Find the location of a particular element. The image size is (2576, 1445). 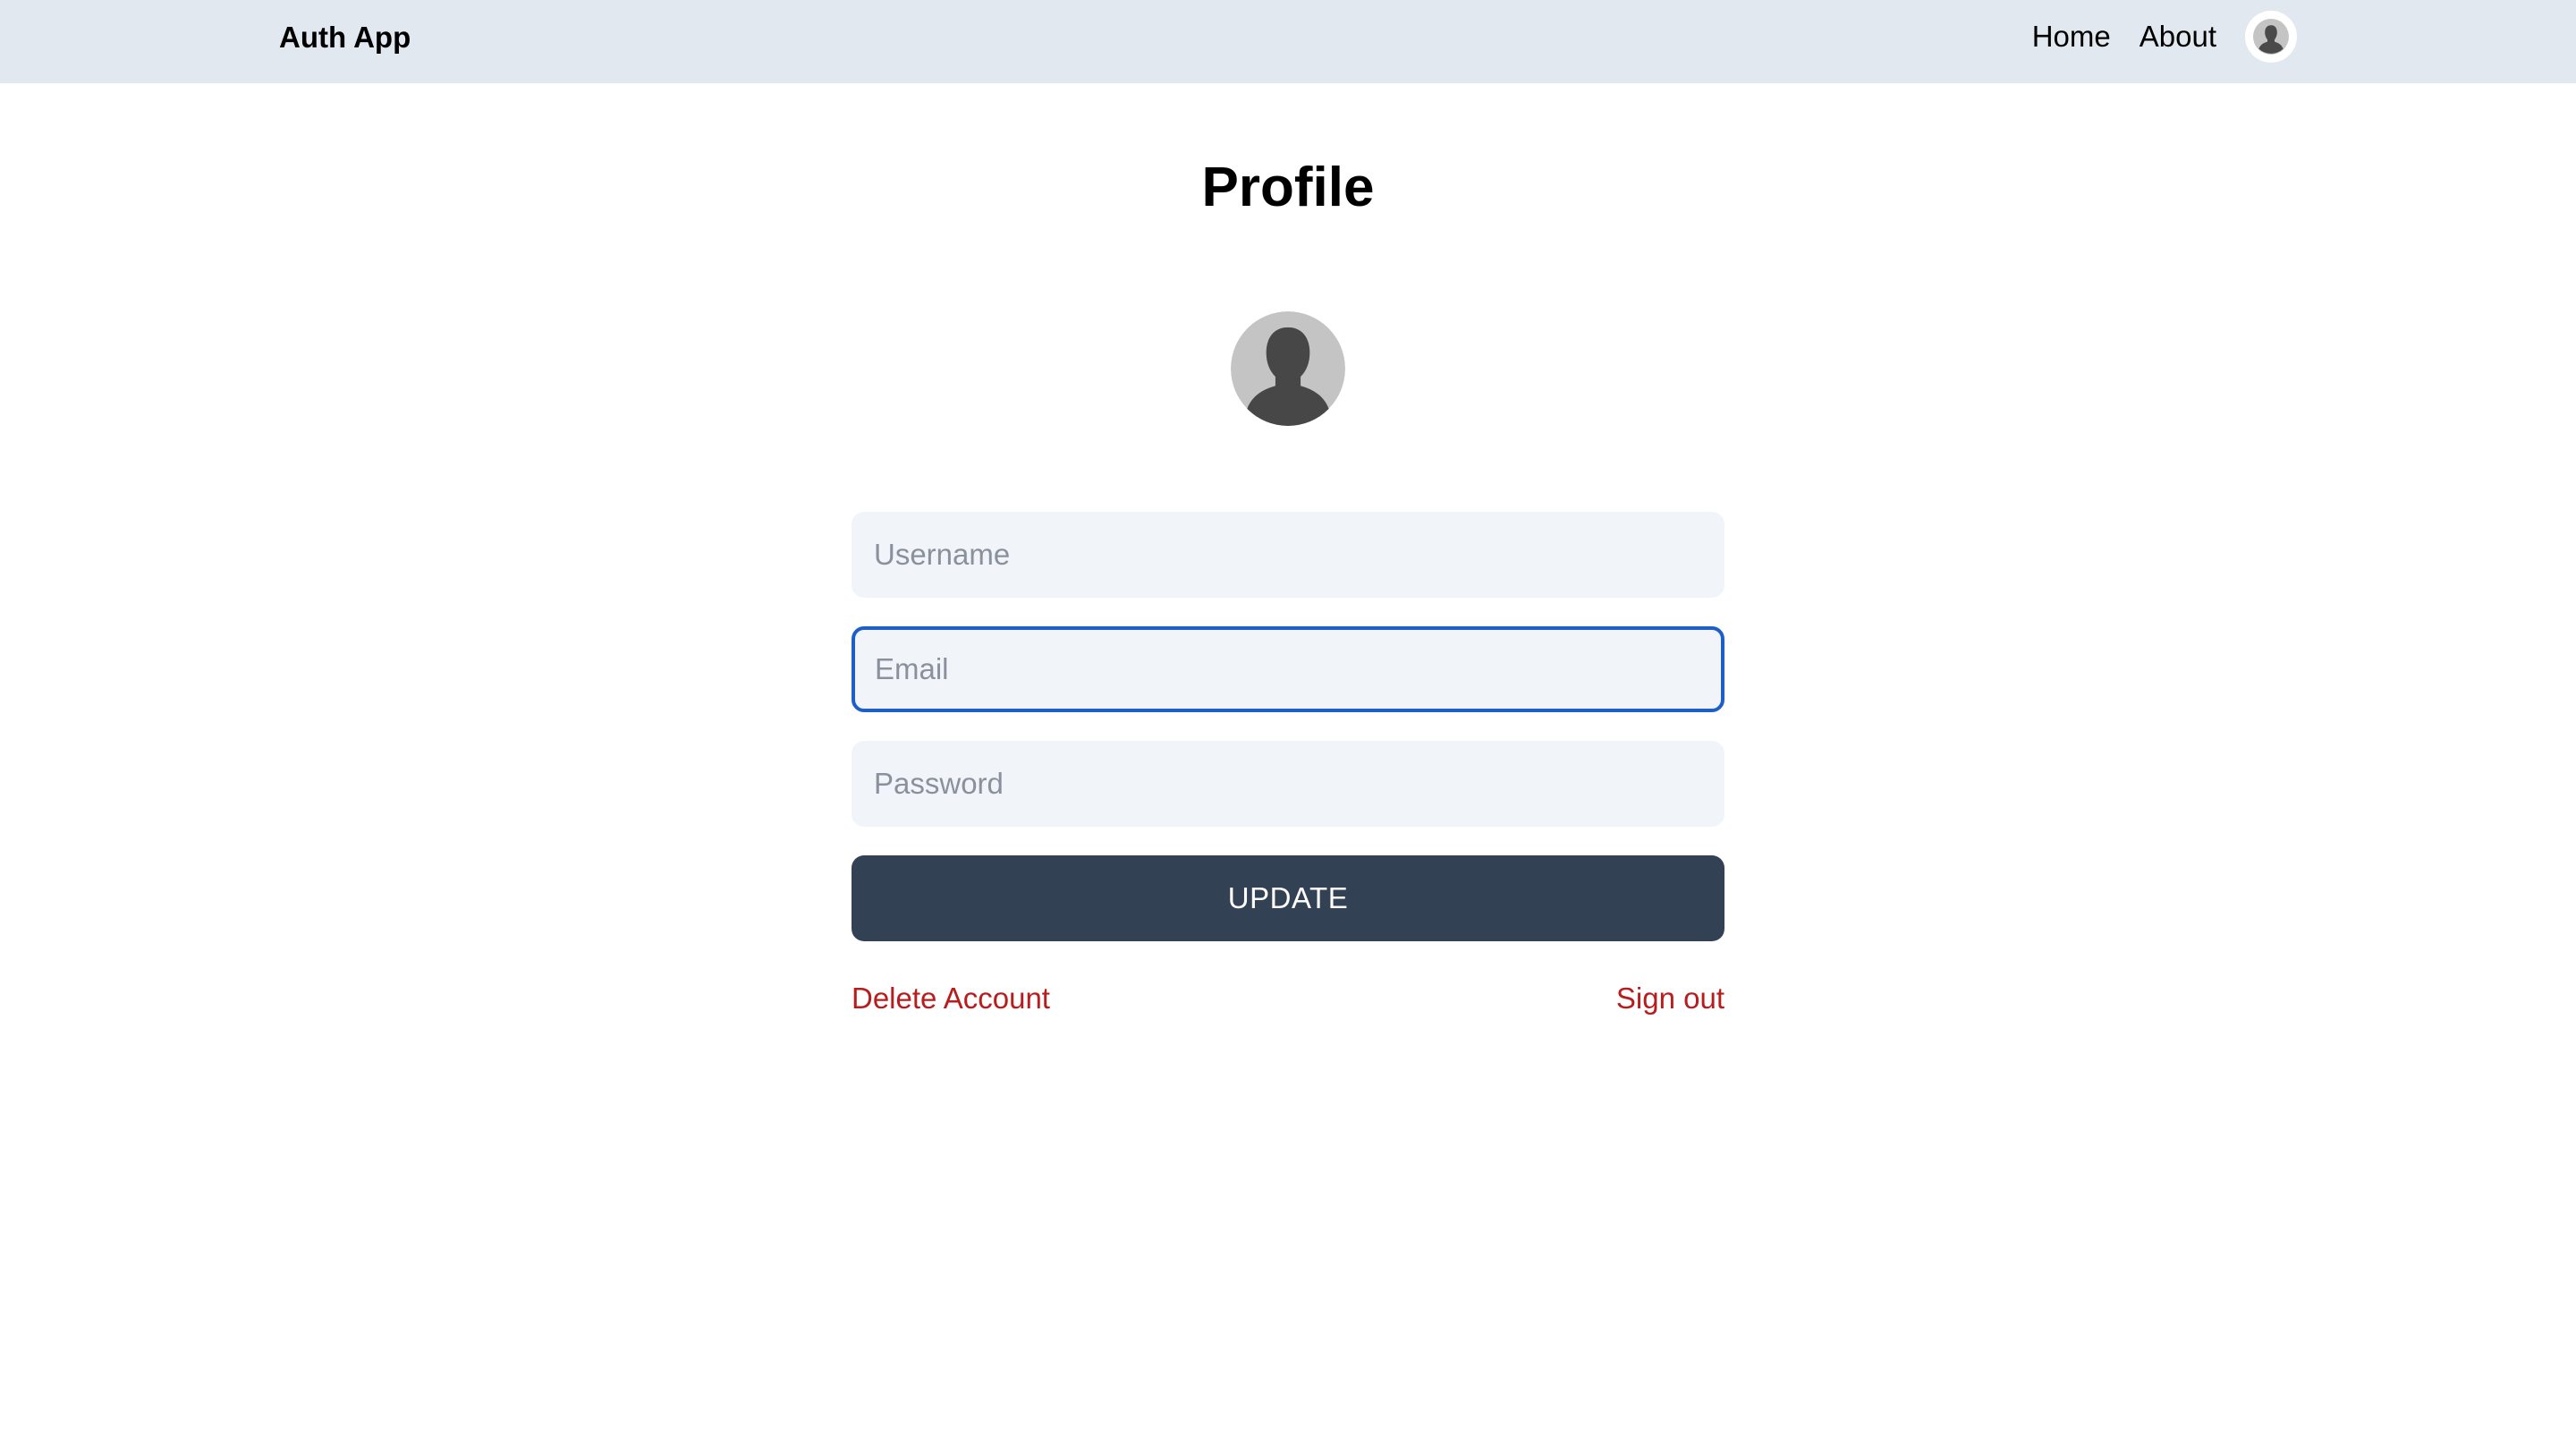

profile-form: UPDATE Delete Account Sign out is located at coordinates (1288, 764).